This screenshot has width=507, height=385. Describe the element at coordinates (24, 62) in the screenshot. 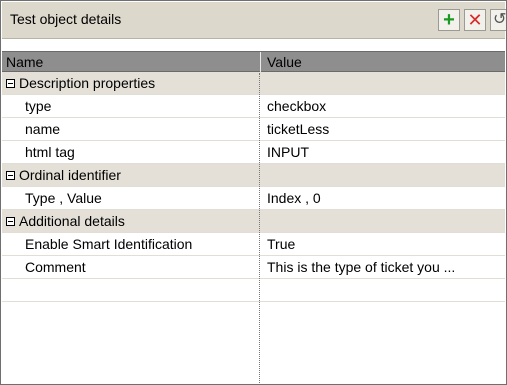

I see `column-header-name: Name` at that location.